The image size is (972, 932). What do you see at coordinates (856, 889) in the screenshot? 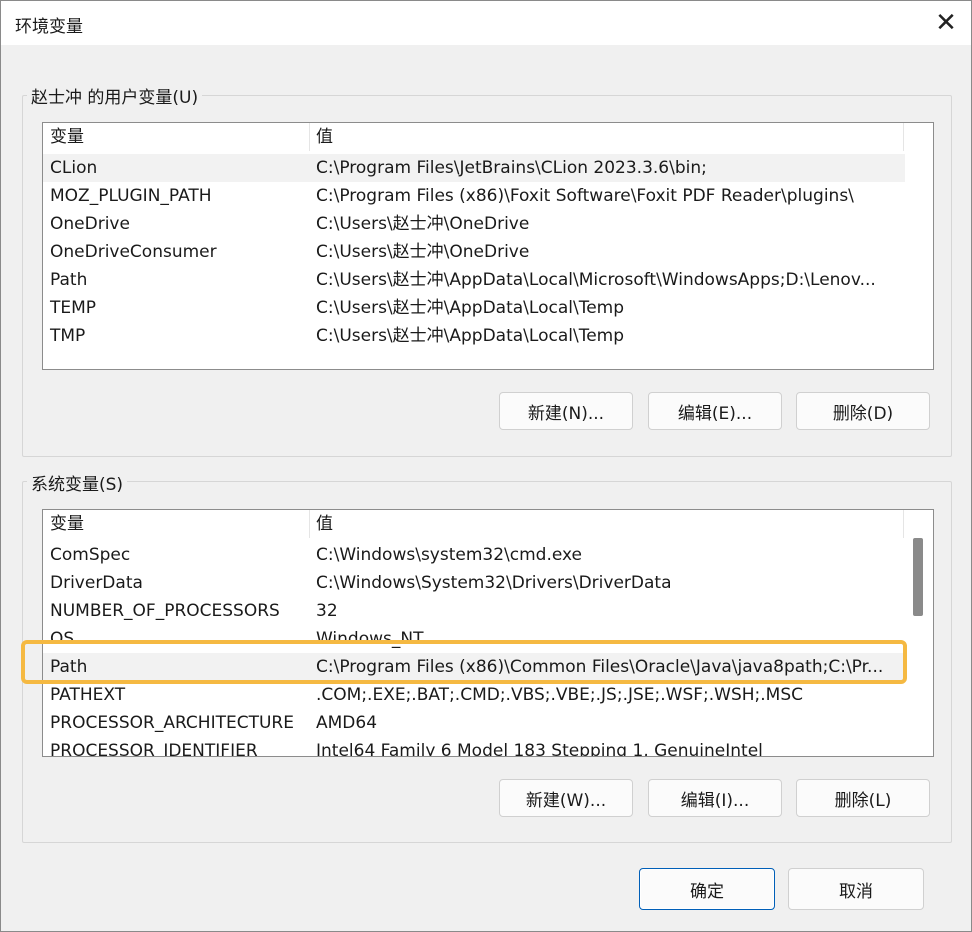
I see `cancel-button: 取消` at bounding box center [856, 889].